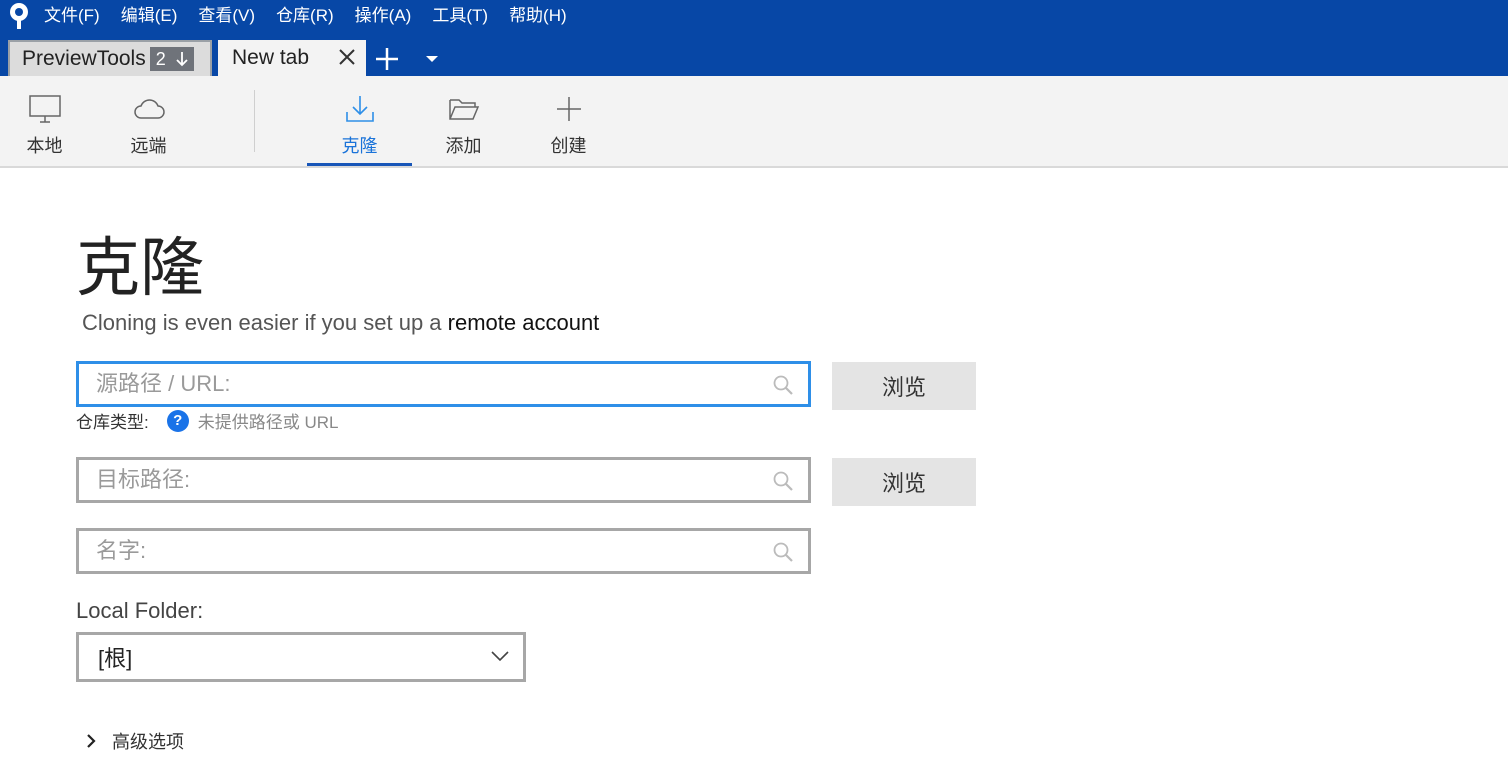 The height and width of the screenshot is (759, 1508). What do you see at coordinates (140, 268) in the screenshot?
I see `page-title: 克隆` at bounding box center [140, 268].